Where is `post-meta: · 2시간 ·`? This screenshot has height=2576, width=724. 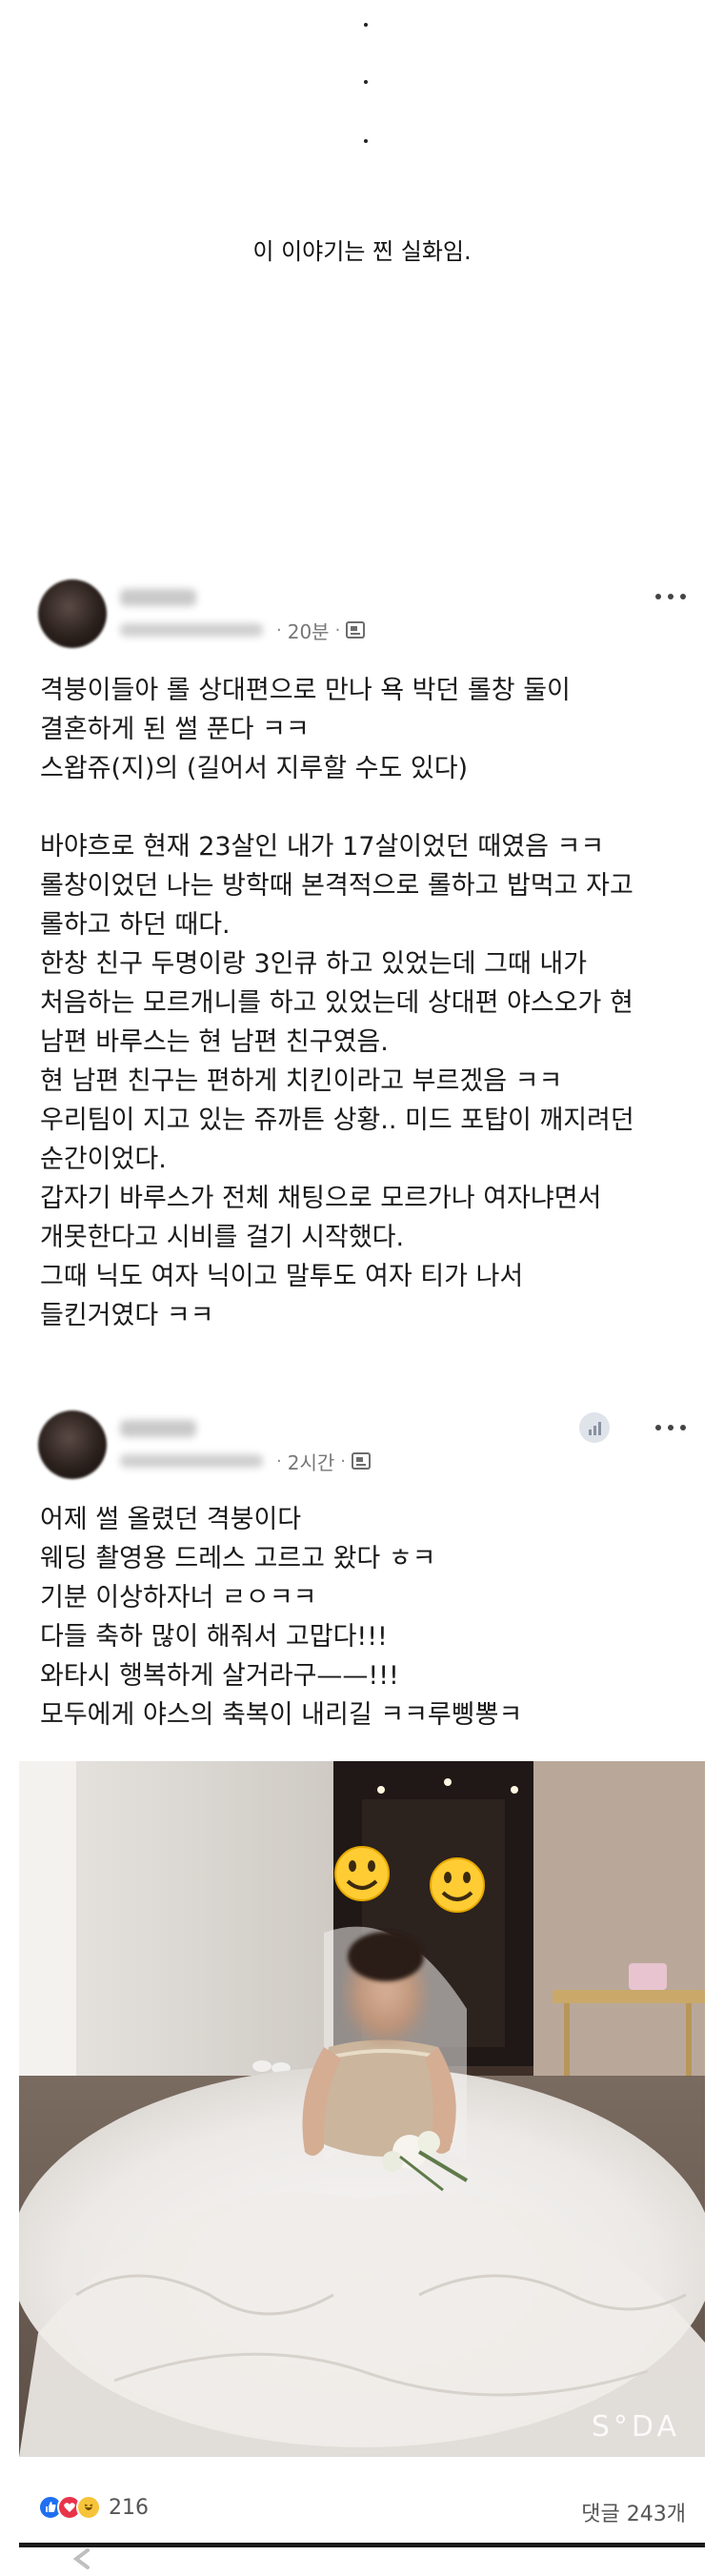
post-meta: · 2시간 · is located at coordinates (245, 1461).